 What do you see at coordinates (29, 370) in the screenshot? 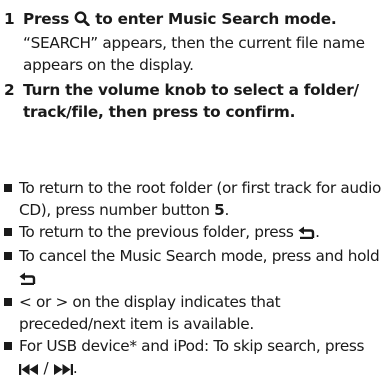
I see `previous-track-icon` at bounding box center [29, 370].